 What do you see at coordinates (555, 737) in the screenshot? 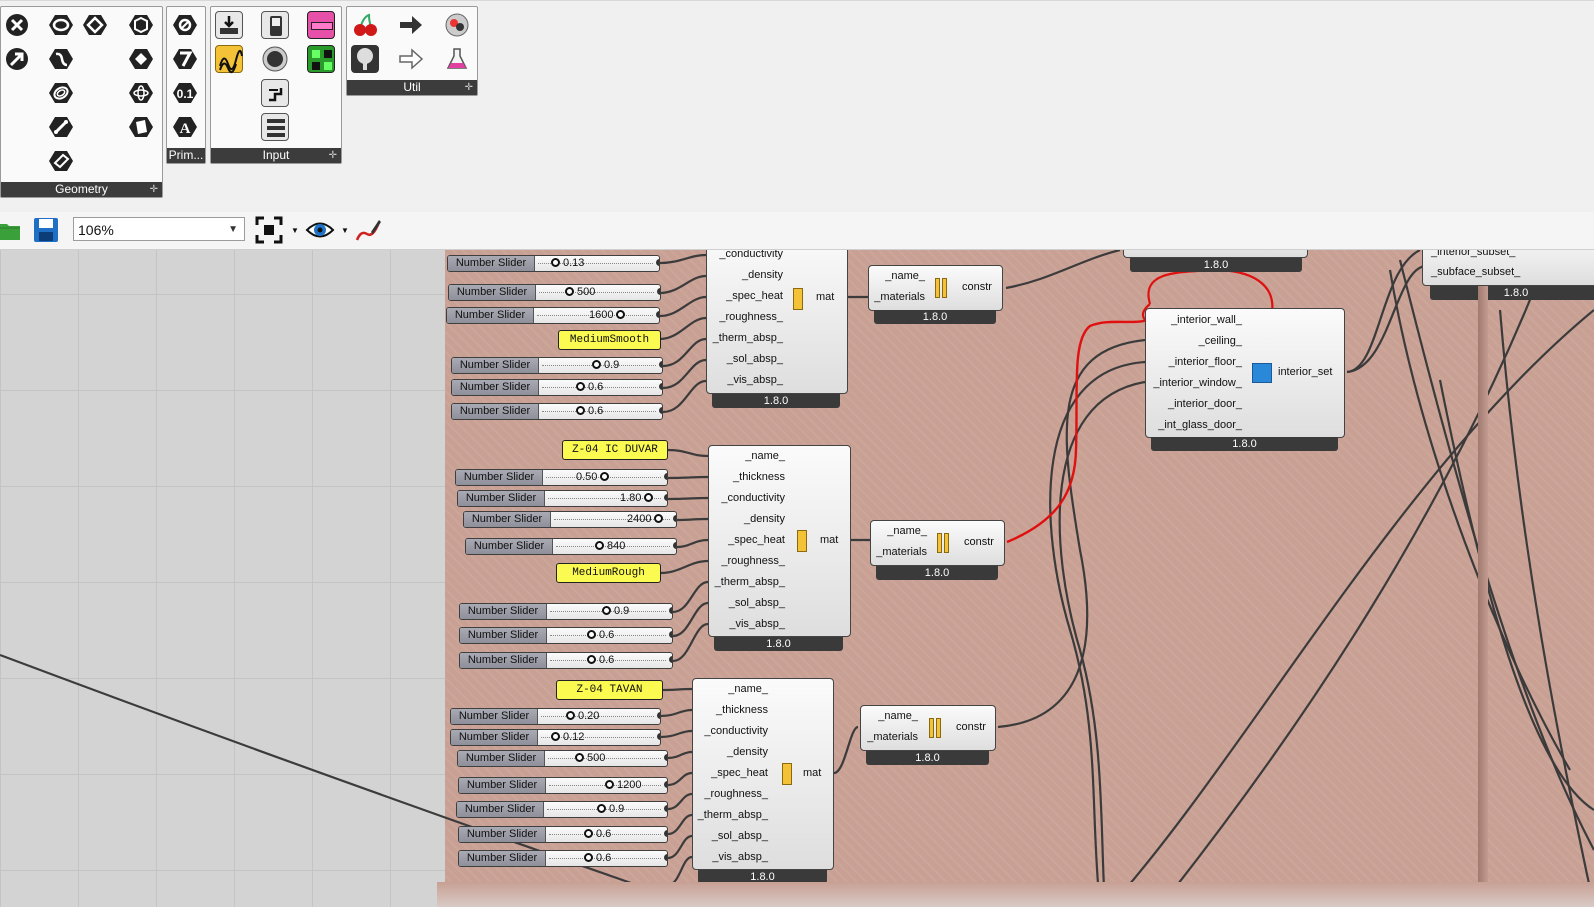
I see `number-slider: Number Slider 0.12` at bounding box center [555, 737].